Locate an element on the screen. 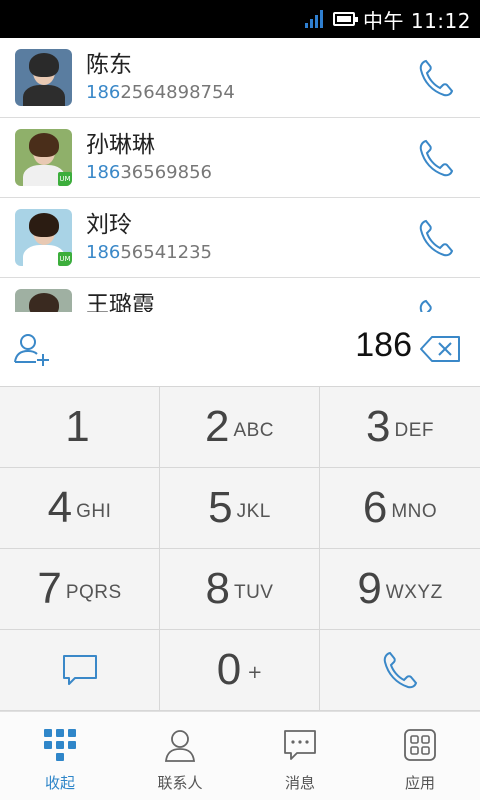 The image size is (480, 800). nav-label: 收起 is located at coordinates (59, 783).